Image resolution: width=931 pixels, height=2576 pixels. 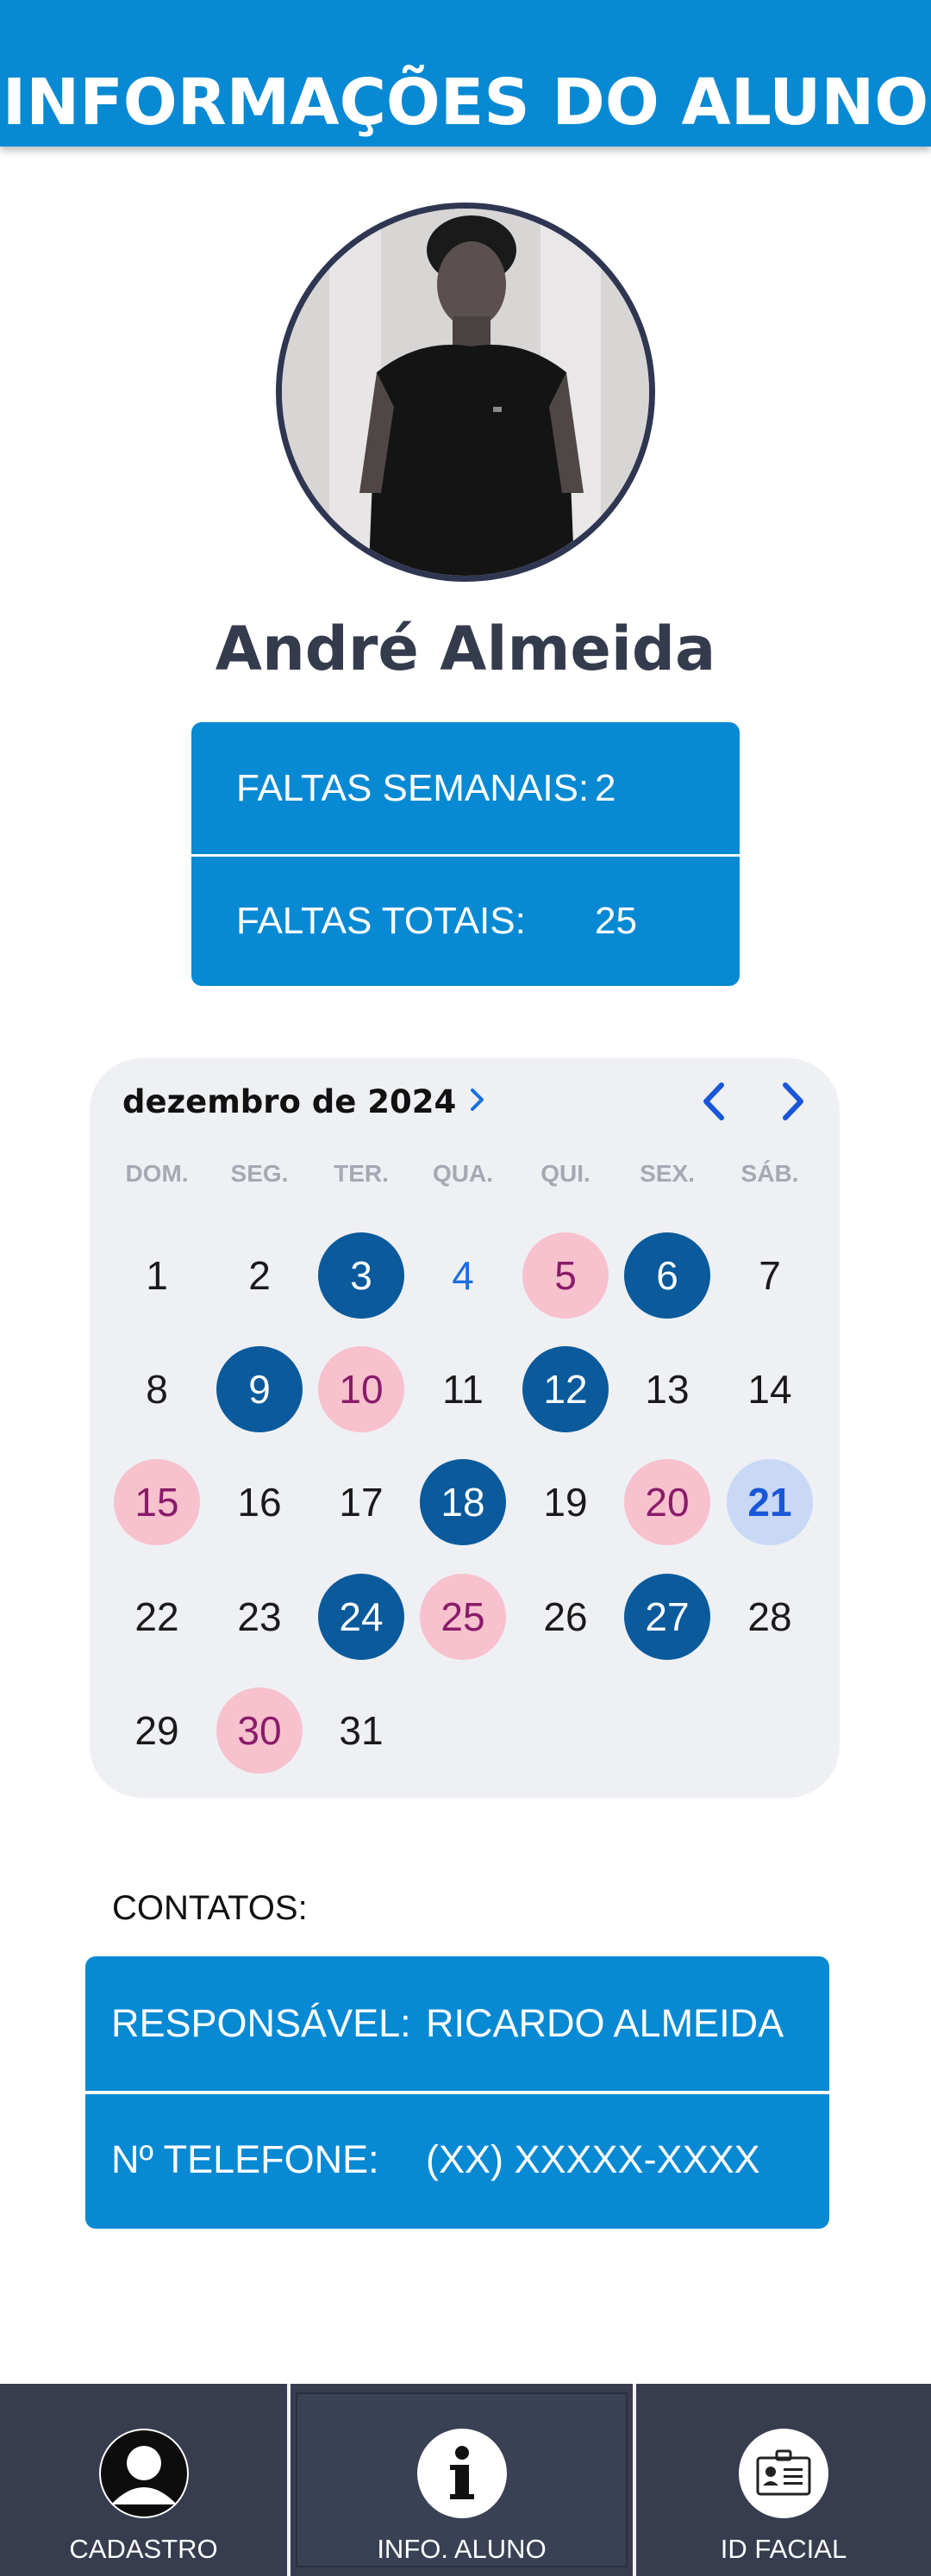 What do you see at coordinates (361, 1275) in the screenshot?
I see `calendar-day: 3` at bounding box center [361, 1275].